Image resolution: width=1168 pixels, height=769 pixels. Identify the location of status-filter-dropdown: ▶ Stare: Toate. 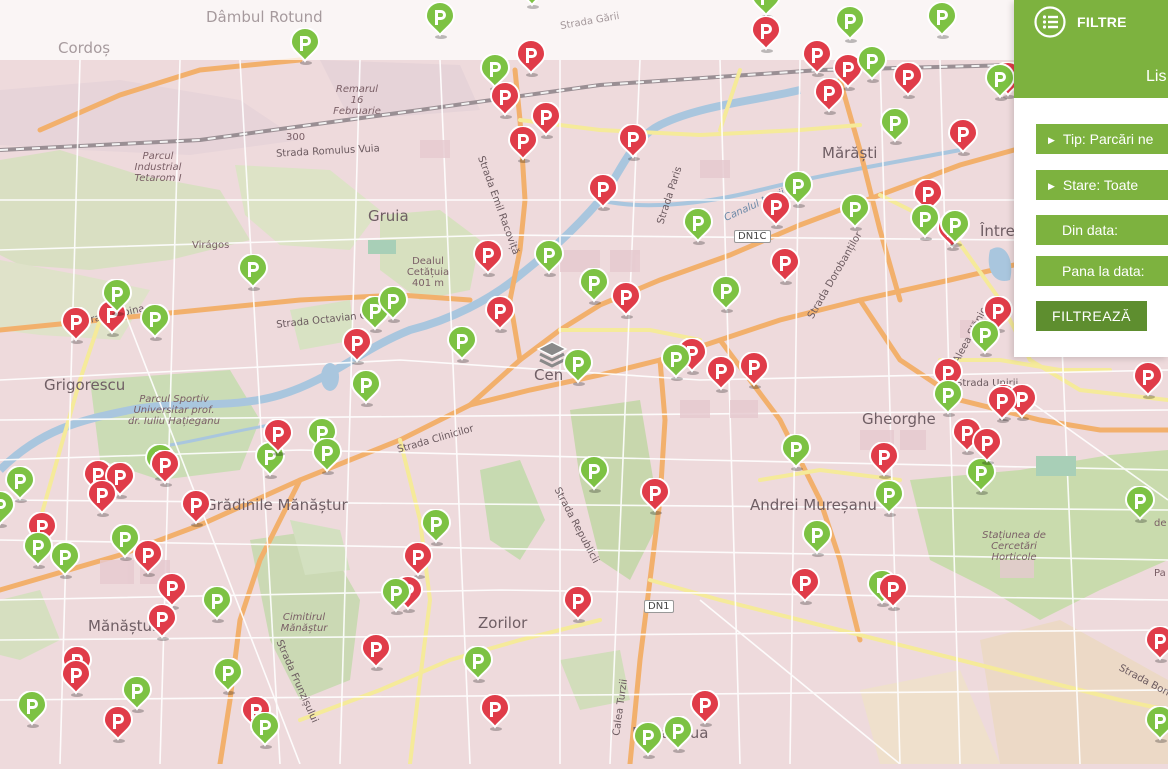
(1102, 185).